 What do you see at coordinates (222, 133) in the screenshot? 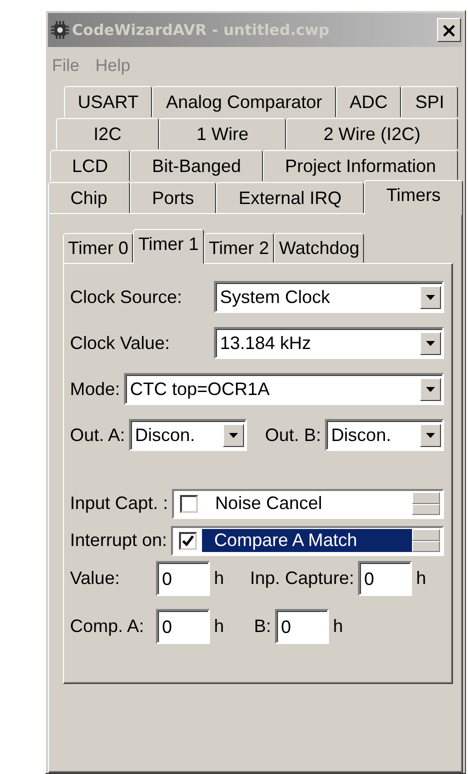
I see `tab: 1 Wire` at bounding box center [222, 133].